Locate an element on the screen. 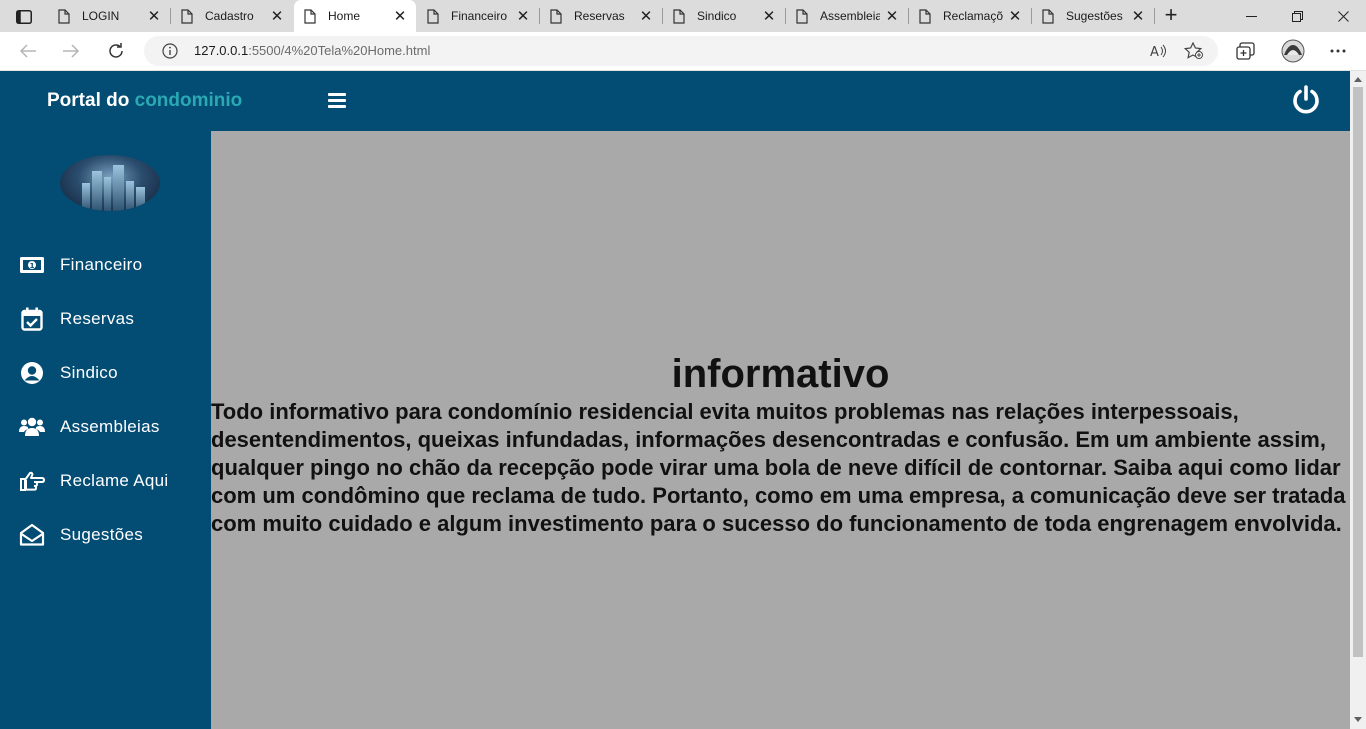 This screenshot has width=1366, height=729. sidebar-item-sugestoes: Sugestões is located at coordinates (105, 535).